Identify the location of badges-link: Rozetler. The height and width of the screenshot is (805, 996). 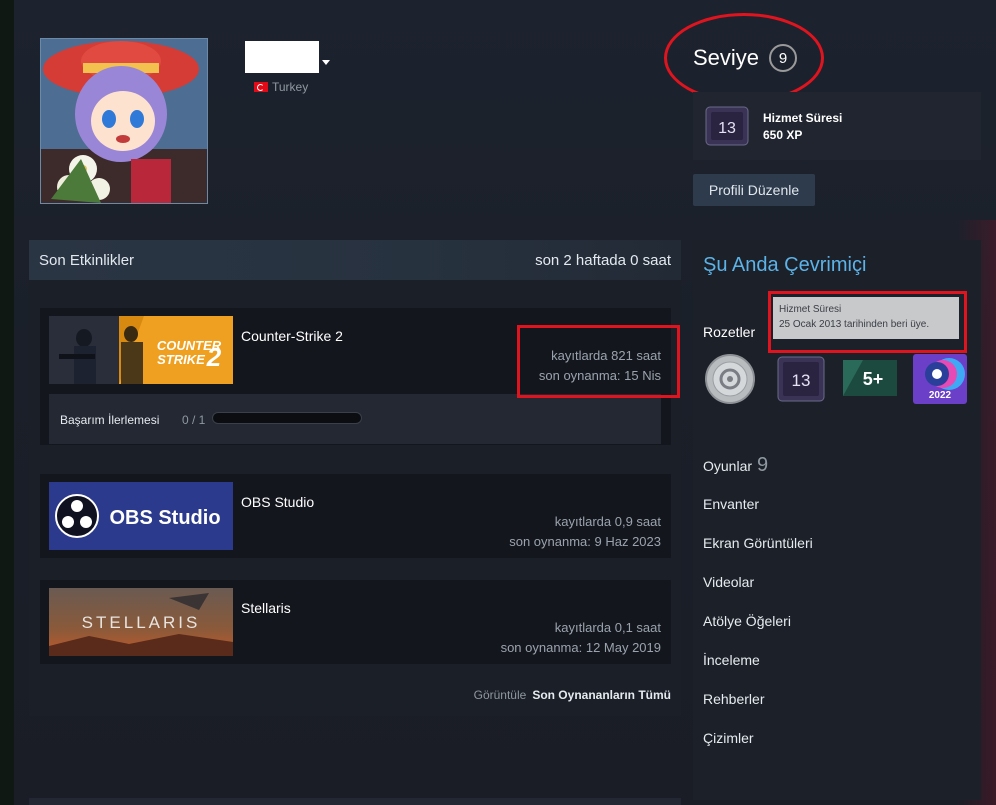
(729, 332).